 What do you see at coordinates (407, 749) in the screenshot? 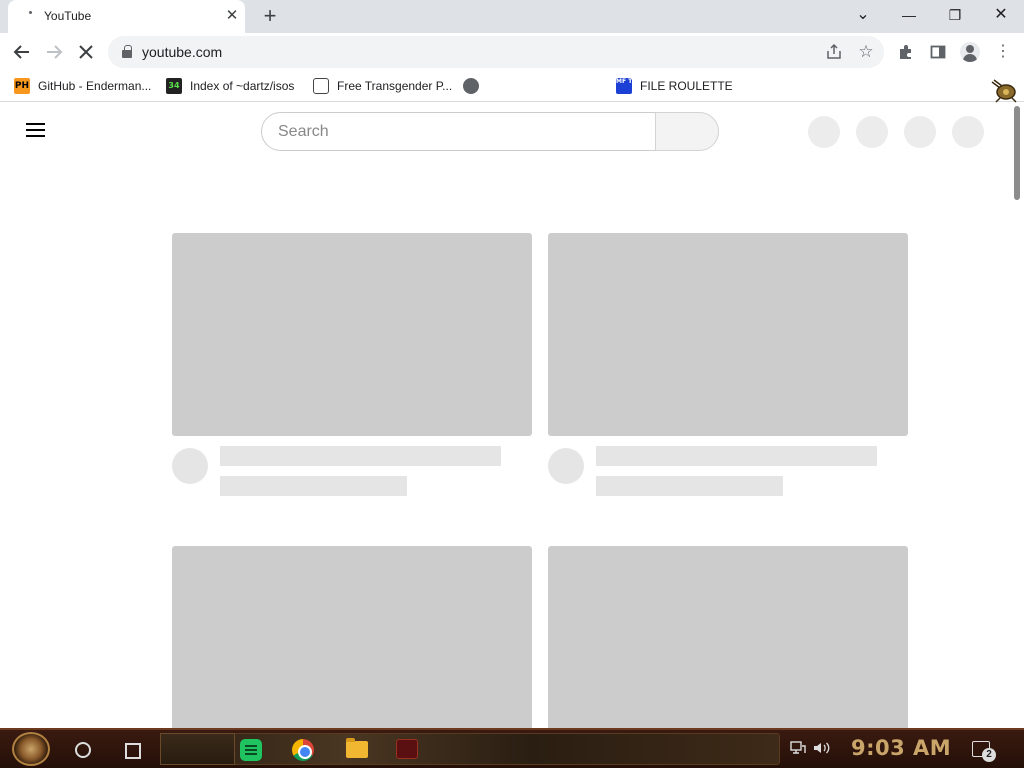
I see `app-icon` at bounding box center [407, 749].